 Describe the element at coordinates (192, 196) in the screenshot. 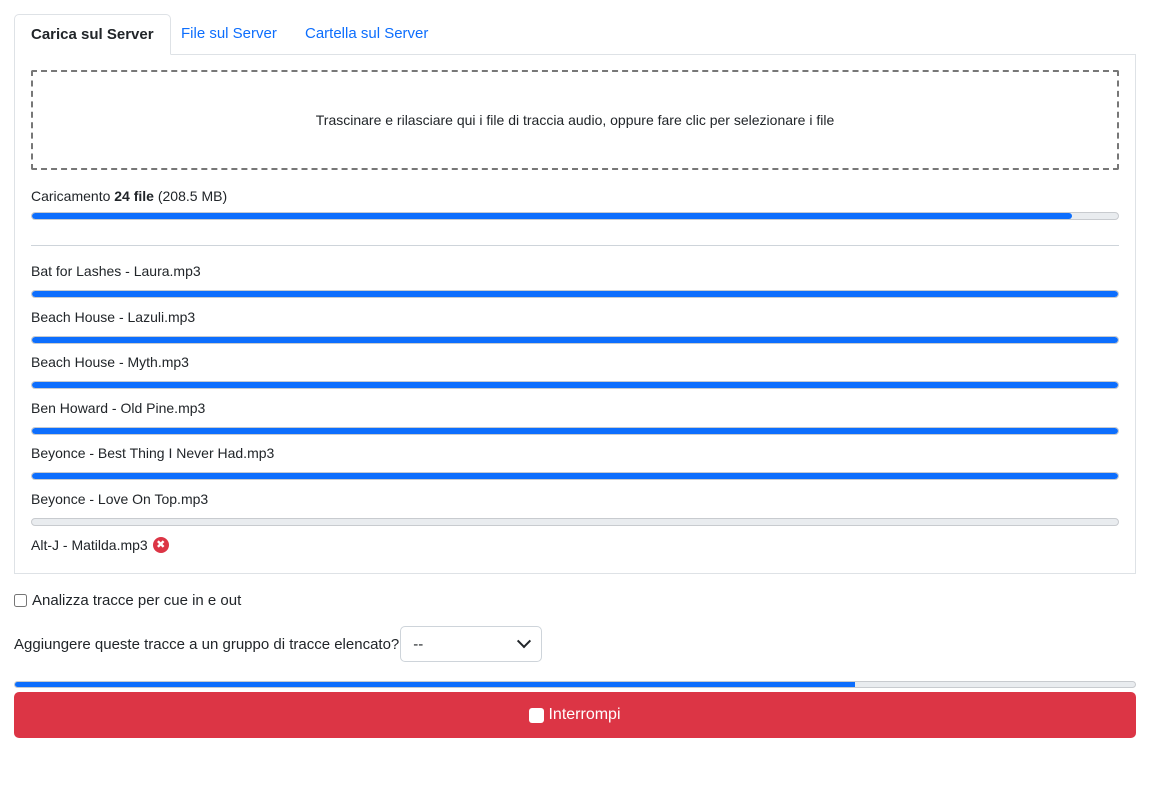

I see `overall-size: (208.5 MB)` at that location.